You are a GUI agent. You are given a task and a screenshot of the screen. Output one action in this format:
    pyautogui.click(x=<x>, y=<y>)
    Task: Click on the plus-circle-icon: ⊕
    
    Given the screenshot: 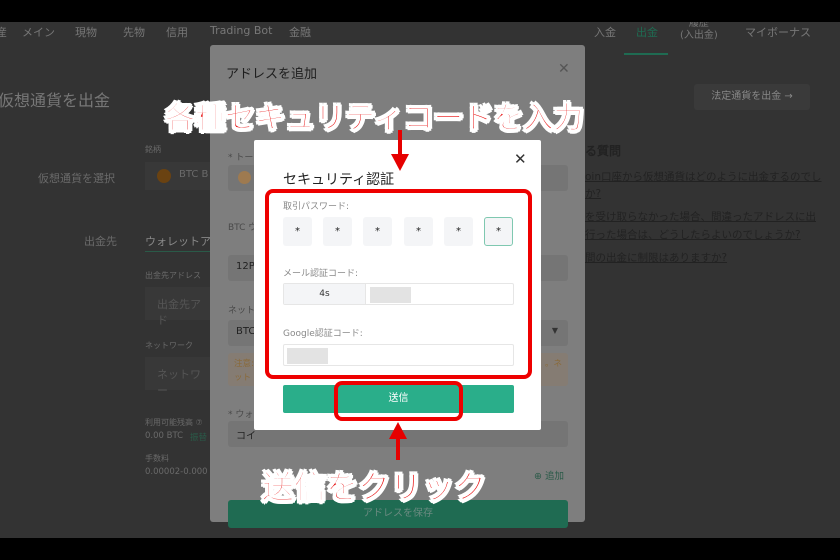 What is the action you would take?
    pyautogui.click(x=538, y=476)
    